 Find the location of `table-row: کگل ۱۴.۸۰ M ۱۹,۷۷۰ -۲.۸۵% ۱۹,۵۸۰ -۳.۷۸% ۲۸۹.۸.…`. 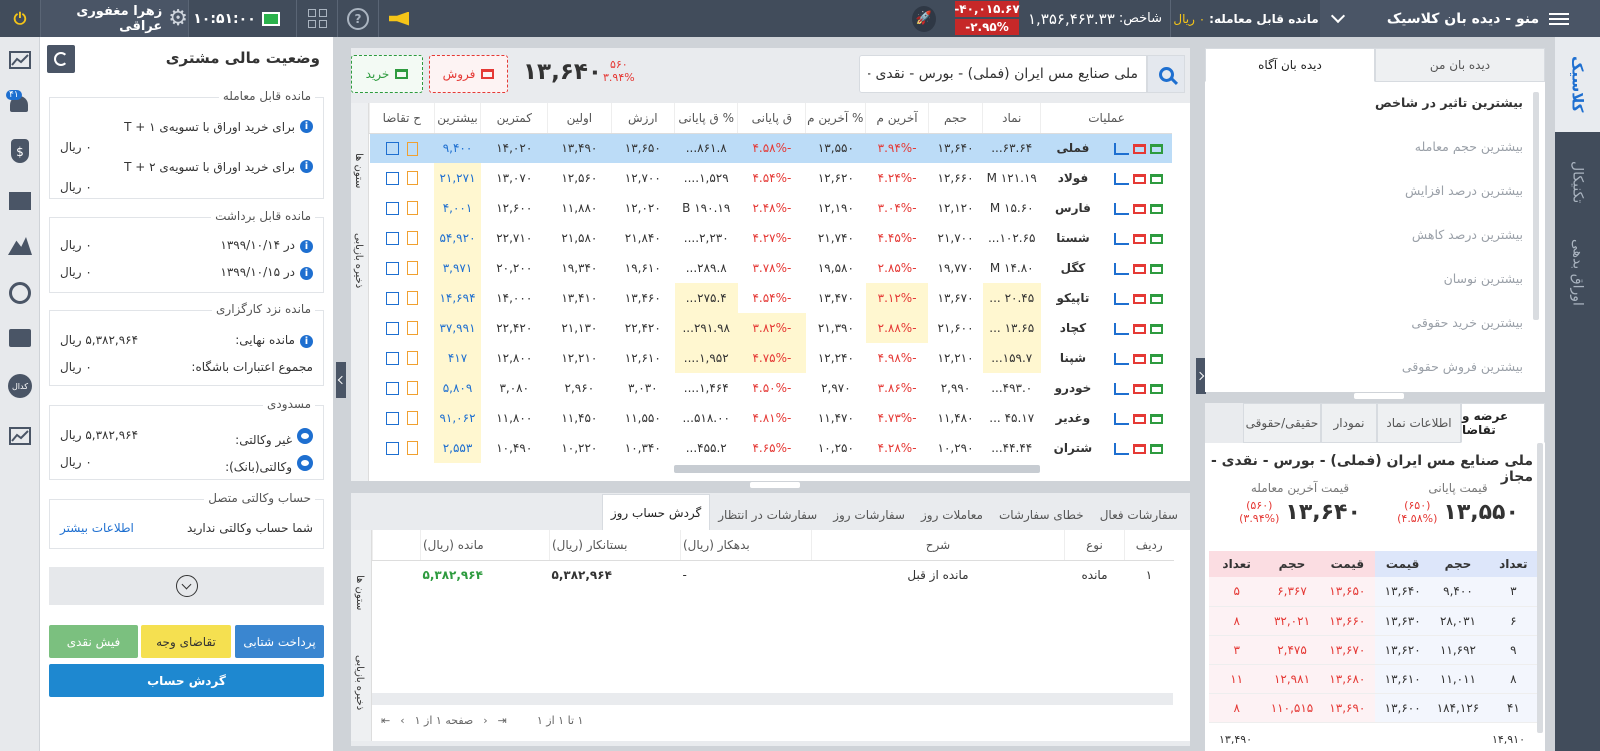

table-row: کگل ۱۴.۸۰ M ۱۹,۷۷۰ -۲.۸۵% ۱۹,۵۸۰ -۳.۷۸% ۲۸۹.۸.… is located at coordinates (771, 268).